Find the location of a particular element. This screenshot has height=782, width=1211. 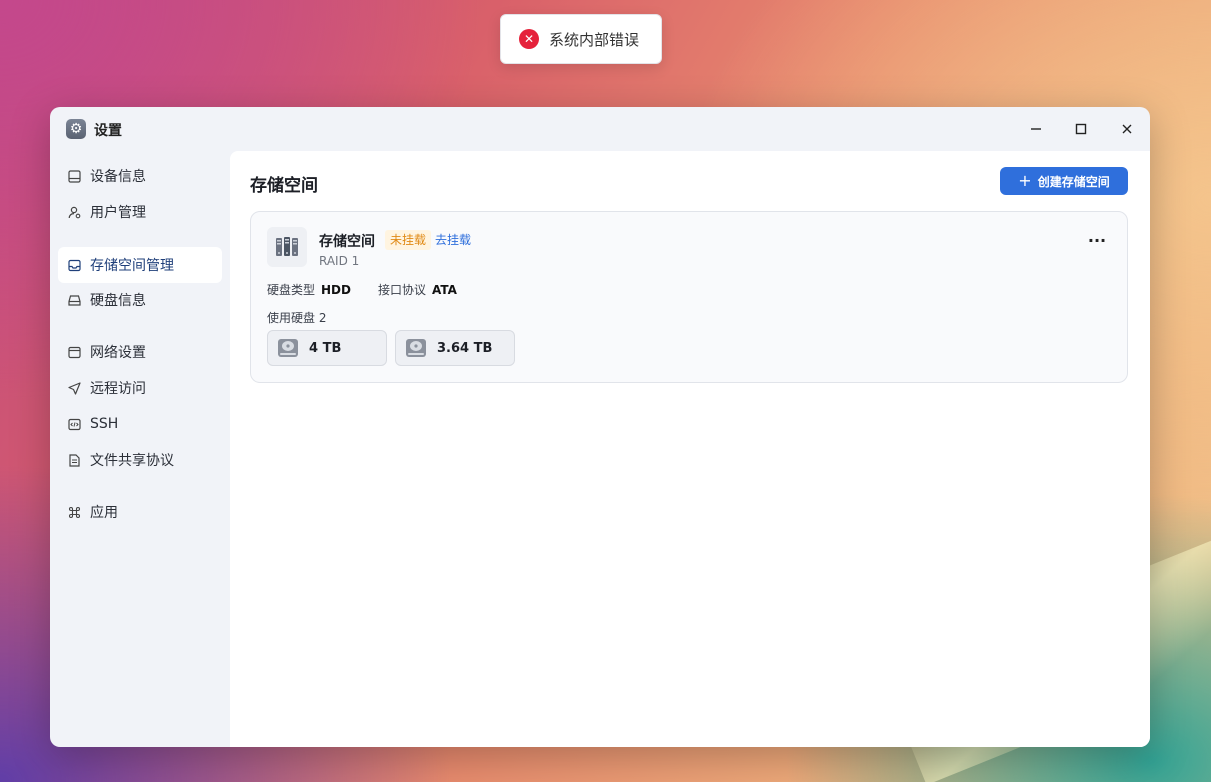

disk-type-label: 硬盘类型 is located at coordinates (291, 290).